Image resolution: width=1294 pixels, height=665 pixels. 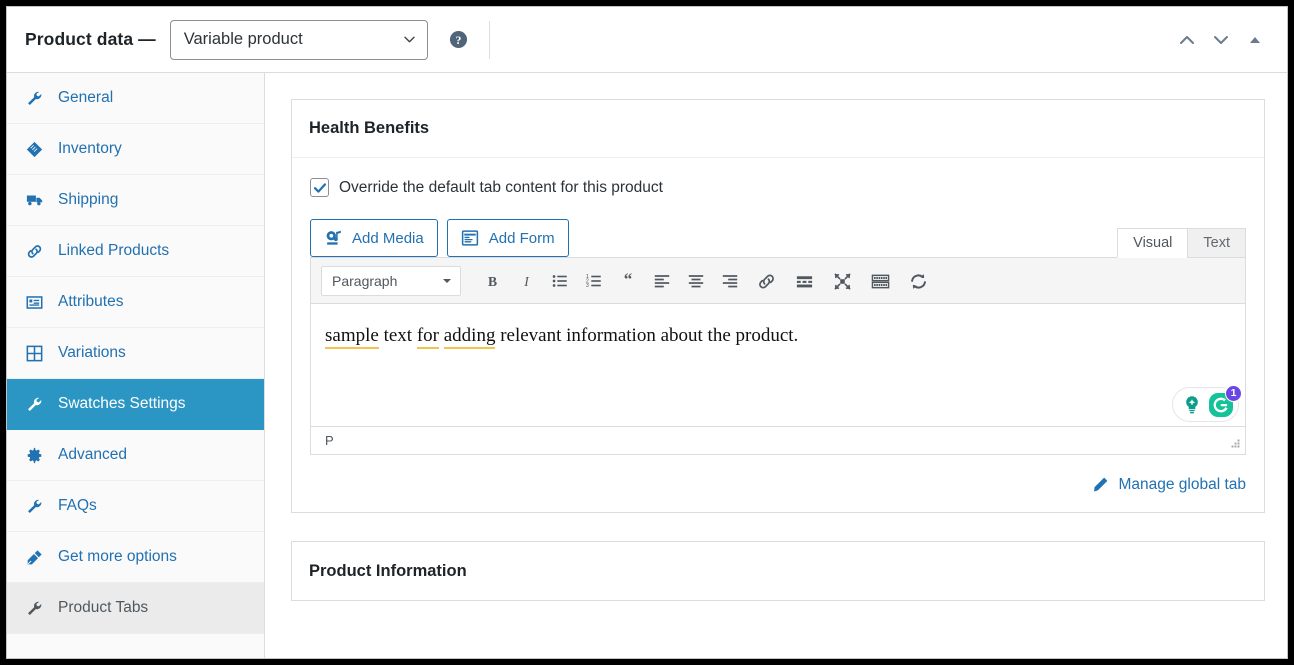 I want to click on blockquote-icon: “, so click(x=628, y=280).